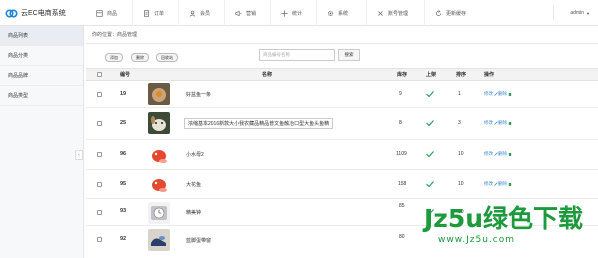 The height and width of the screenshot is (258, 598). What do you see at coordinates (42, 142) in the screenshot?
I see `sidebar: 商品列表 商品分类 商品品牌 商品类型 ‹` at bounding box center [42, 142].